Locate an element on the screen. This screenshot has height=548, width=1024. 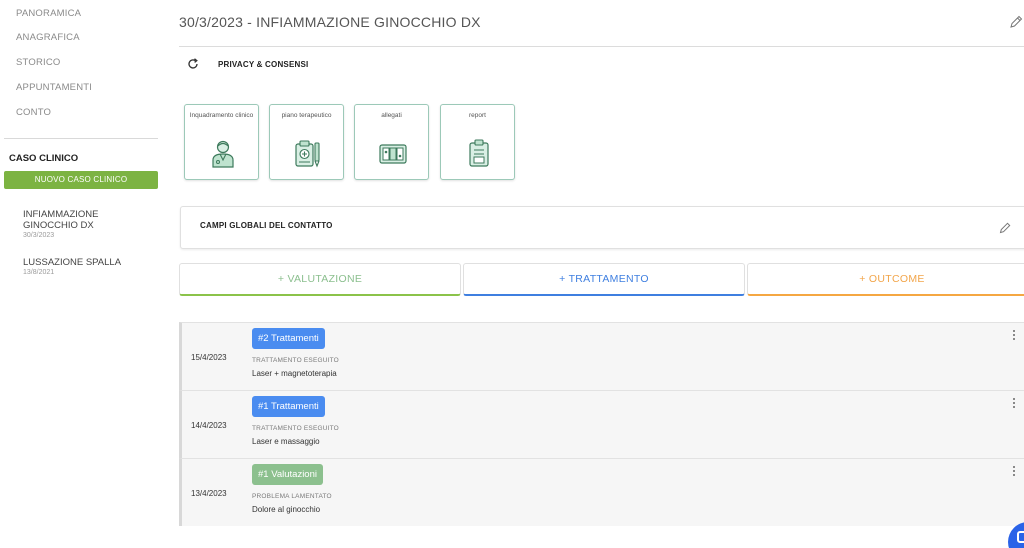
sidebar-divider is located at coordinates (81, 138).